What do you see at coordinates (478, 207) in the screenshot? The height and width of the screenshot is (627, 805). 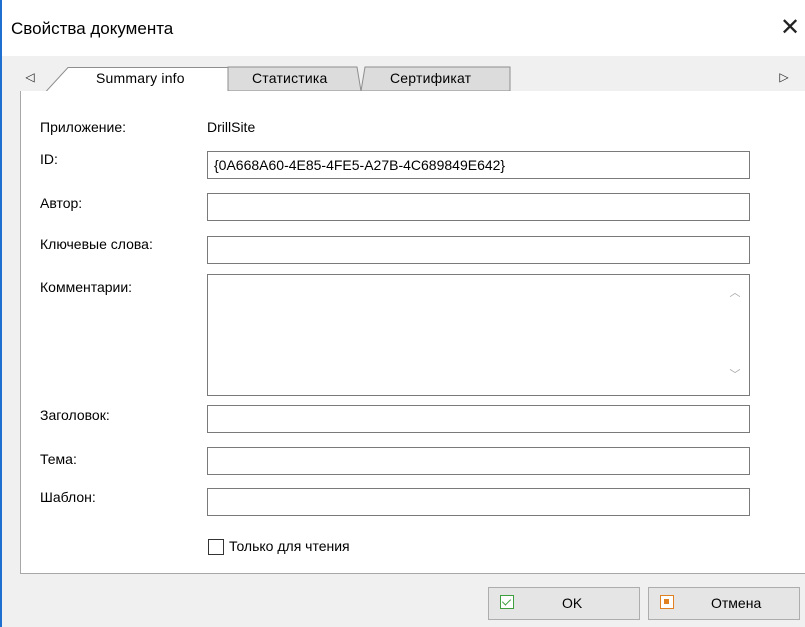 I see `author-field` at bounding box center [478, 207].